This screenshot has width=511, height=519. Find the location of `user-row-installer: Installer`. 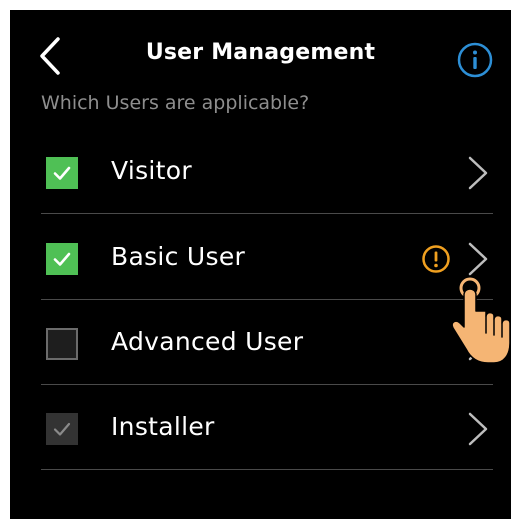

user-row-installer: Installer is located at coordinates (267, 427).